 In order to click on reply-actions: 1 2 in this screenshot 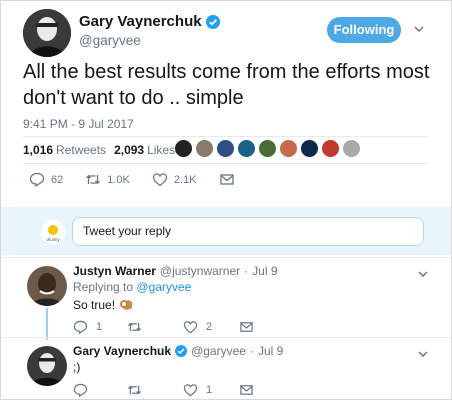, I will do `click(163, 327)`.